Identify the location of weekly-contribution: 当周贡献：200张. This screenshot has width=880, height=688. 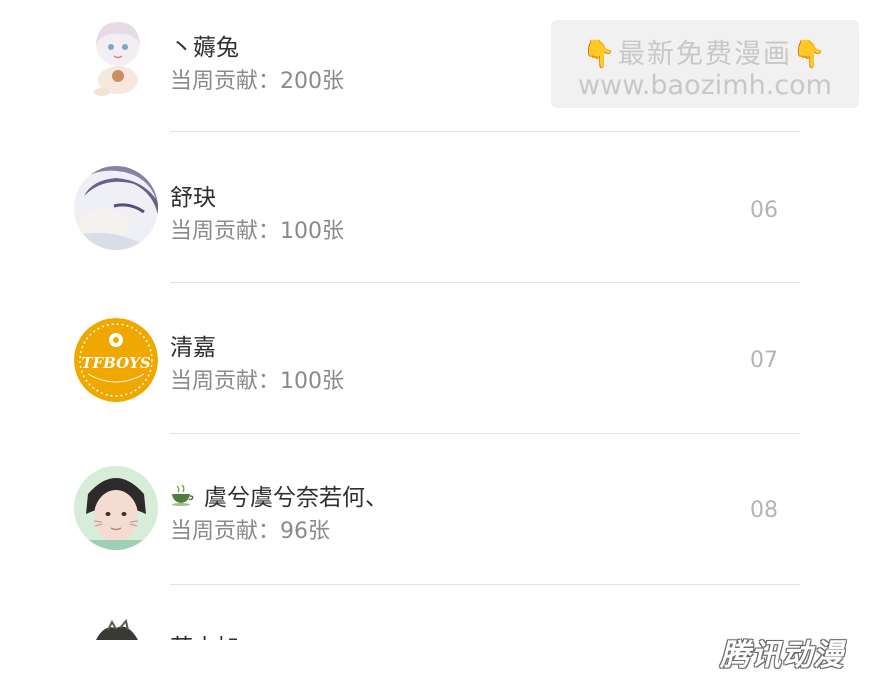
(257, 81).